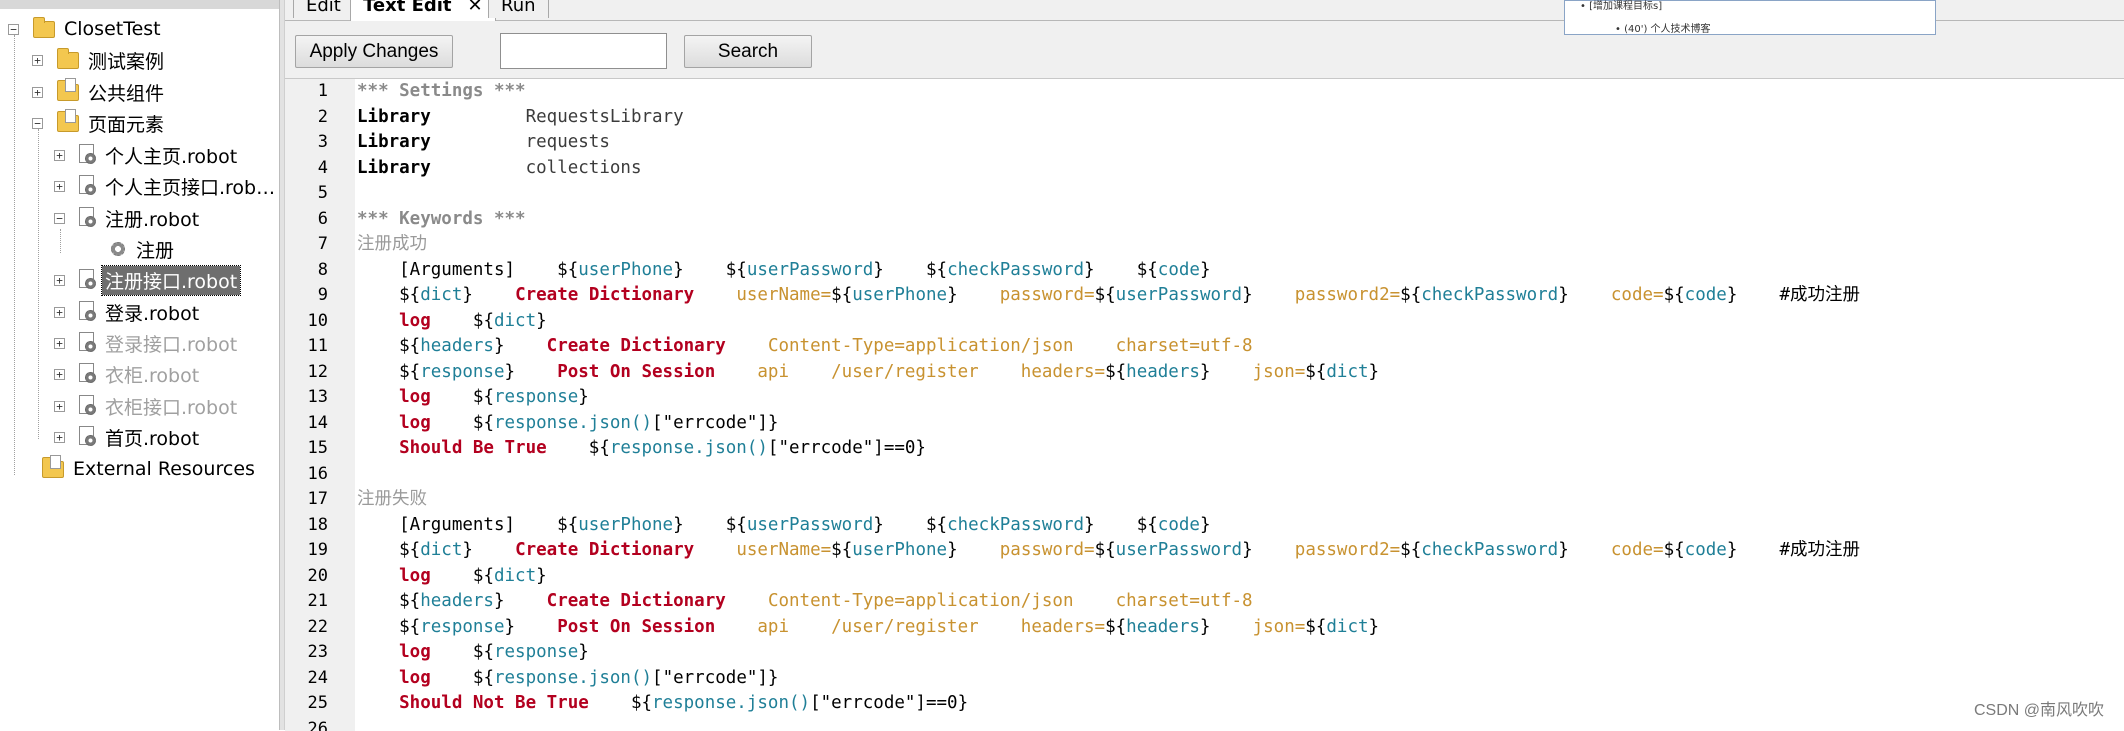 The width and height of the screenshot is (2124, 731). What do you see at coordinates (128, 312) in the screenshot?
I see `tree-node-file: + 登录.robot` at bounding box center [128, 312].